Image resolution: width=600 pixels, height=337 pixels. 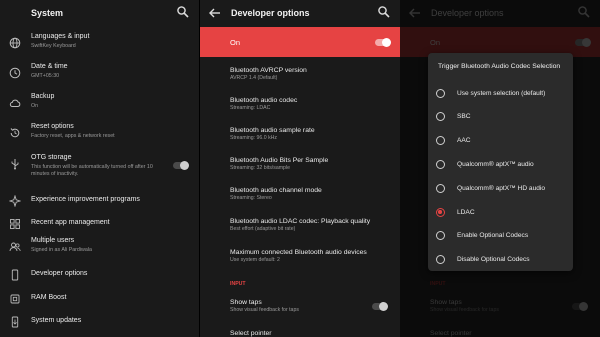 What do you see at coordinates (251, 198) in the screenshot?
I see `dev-item-subtitle: Streaming: Stereo` at bounding box center [251, 198].